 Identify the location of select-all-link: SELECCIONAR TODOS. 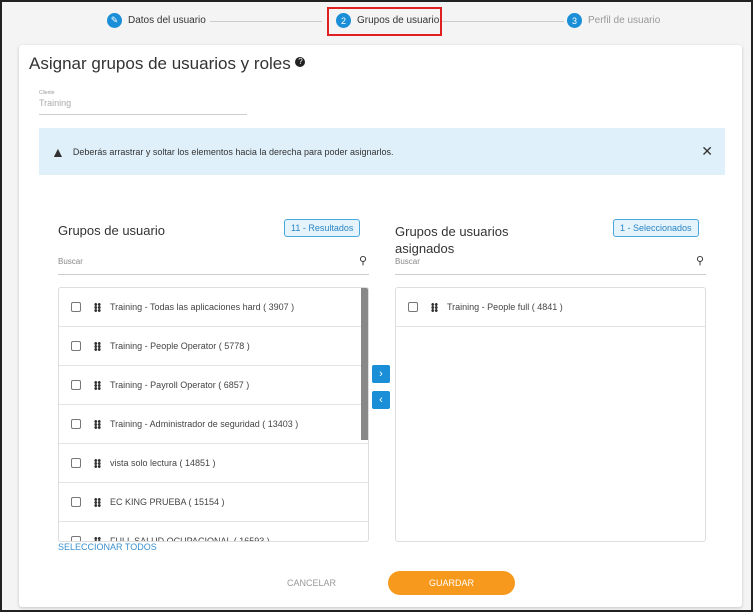
(107, 547).